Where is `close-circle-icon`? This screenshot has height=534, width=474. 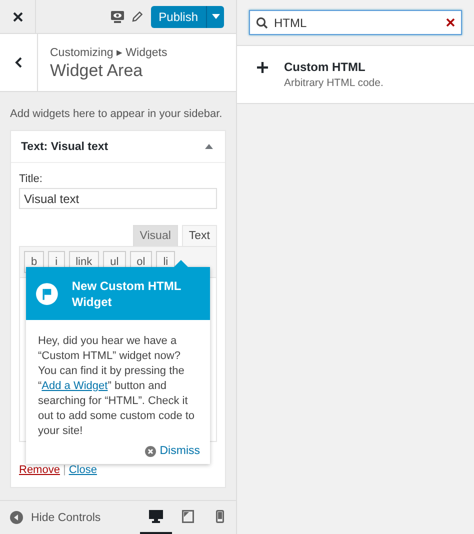 close-circle-icon is located at coordinates (150, 451).